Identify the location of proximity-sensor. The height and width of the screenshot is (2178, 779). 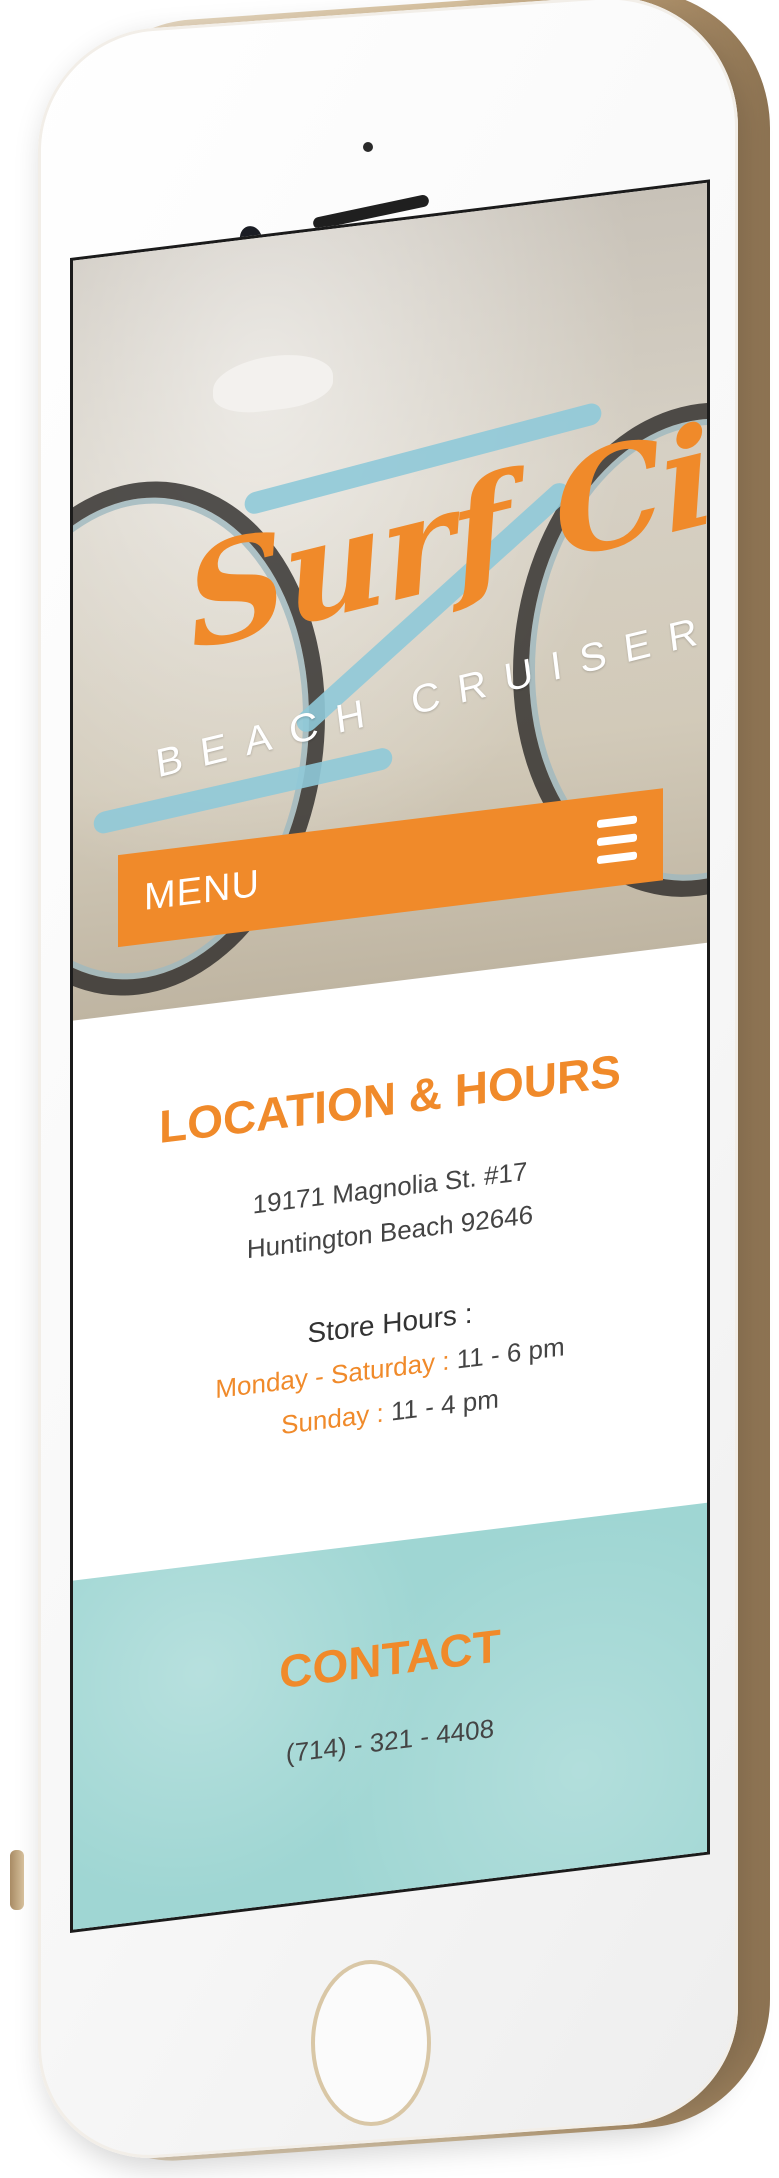
(368, 147).